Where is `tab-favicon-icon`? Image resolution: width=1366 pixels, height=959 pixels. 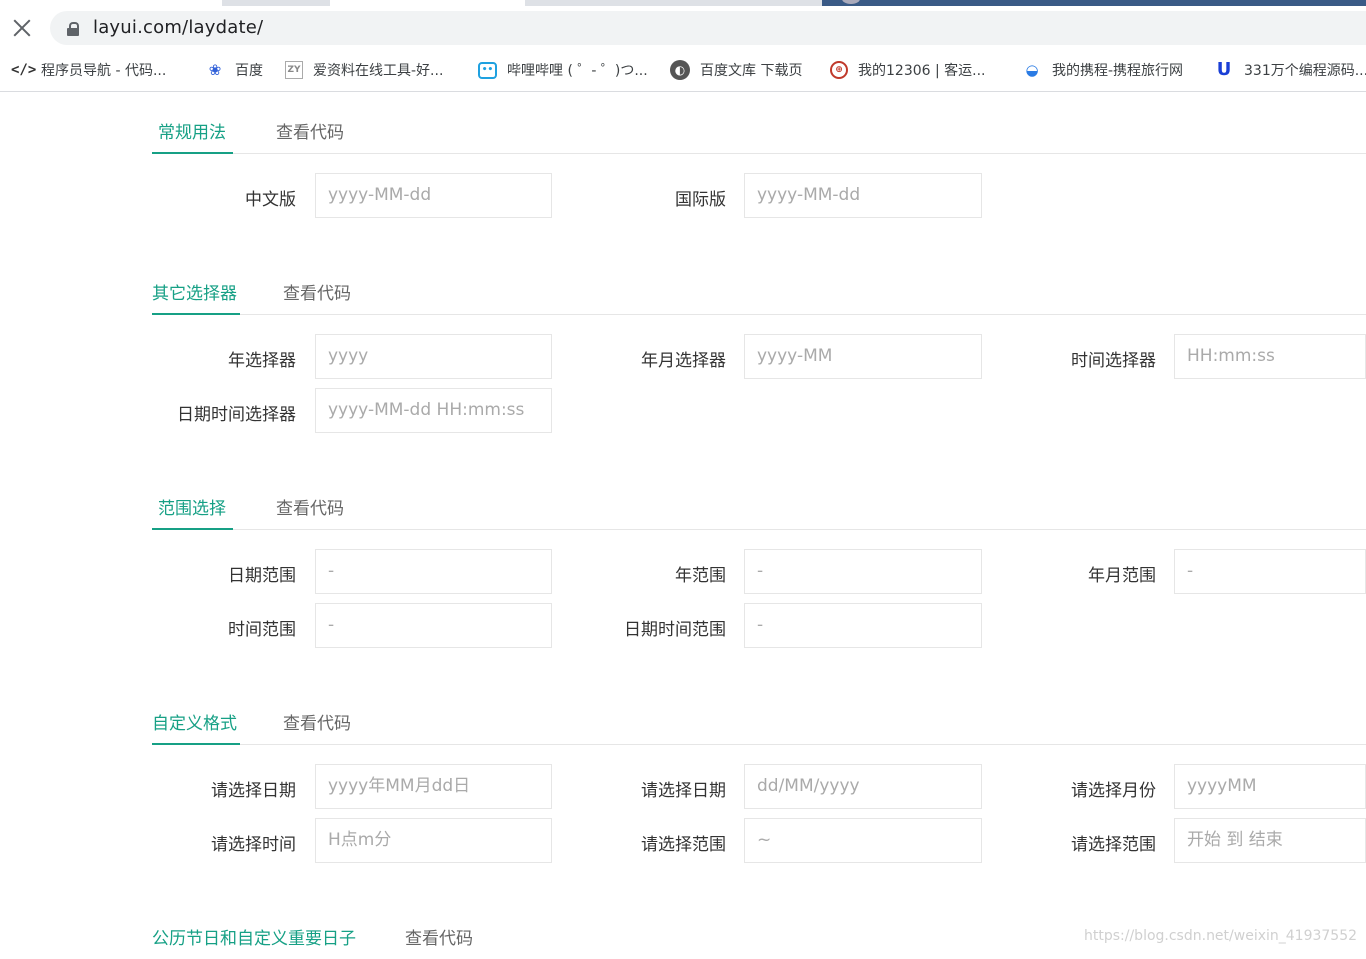 tab-favicon-icon is located at coordinates (851, 2).